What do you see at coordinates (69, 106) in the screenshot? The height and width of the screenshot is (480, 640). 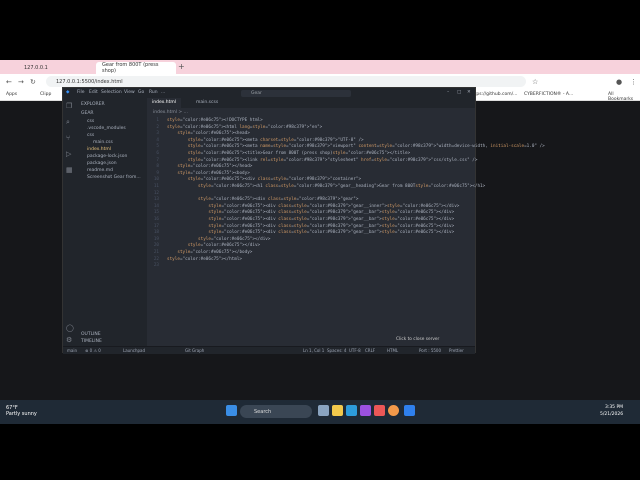 I see `explorer-icon: ❐` at bounding box center [69, 106].